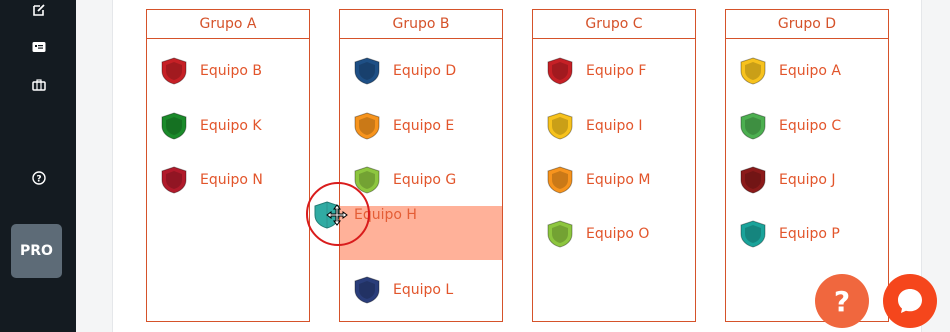 The width and height of the screenshot is (950, 332). Describe the element at coordinates (807, 24) in the screenshot. I see `group-title: Grupo D` at that location.